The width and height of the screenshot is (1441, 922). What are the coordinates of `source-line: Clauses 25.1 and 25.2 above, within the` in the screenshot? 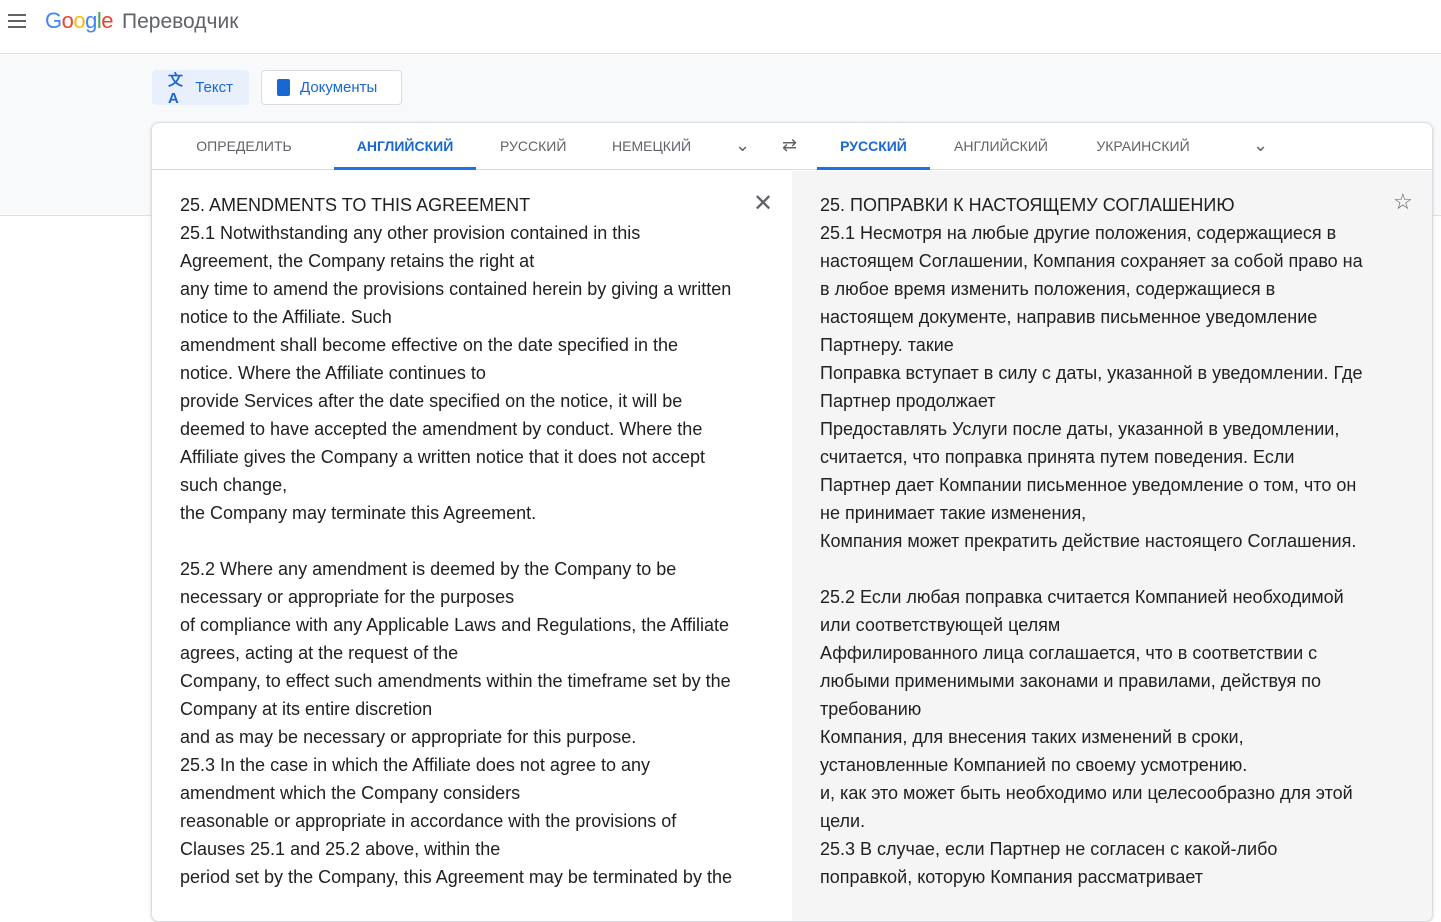 It's located at (340, 849).